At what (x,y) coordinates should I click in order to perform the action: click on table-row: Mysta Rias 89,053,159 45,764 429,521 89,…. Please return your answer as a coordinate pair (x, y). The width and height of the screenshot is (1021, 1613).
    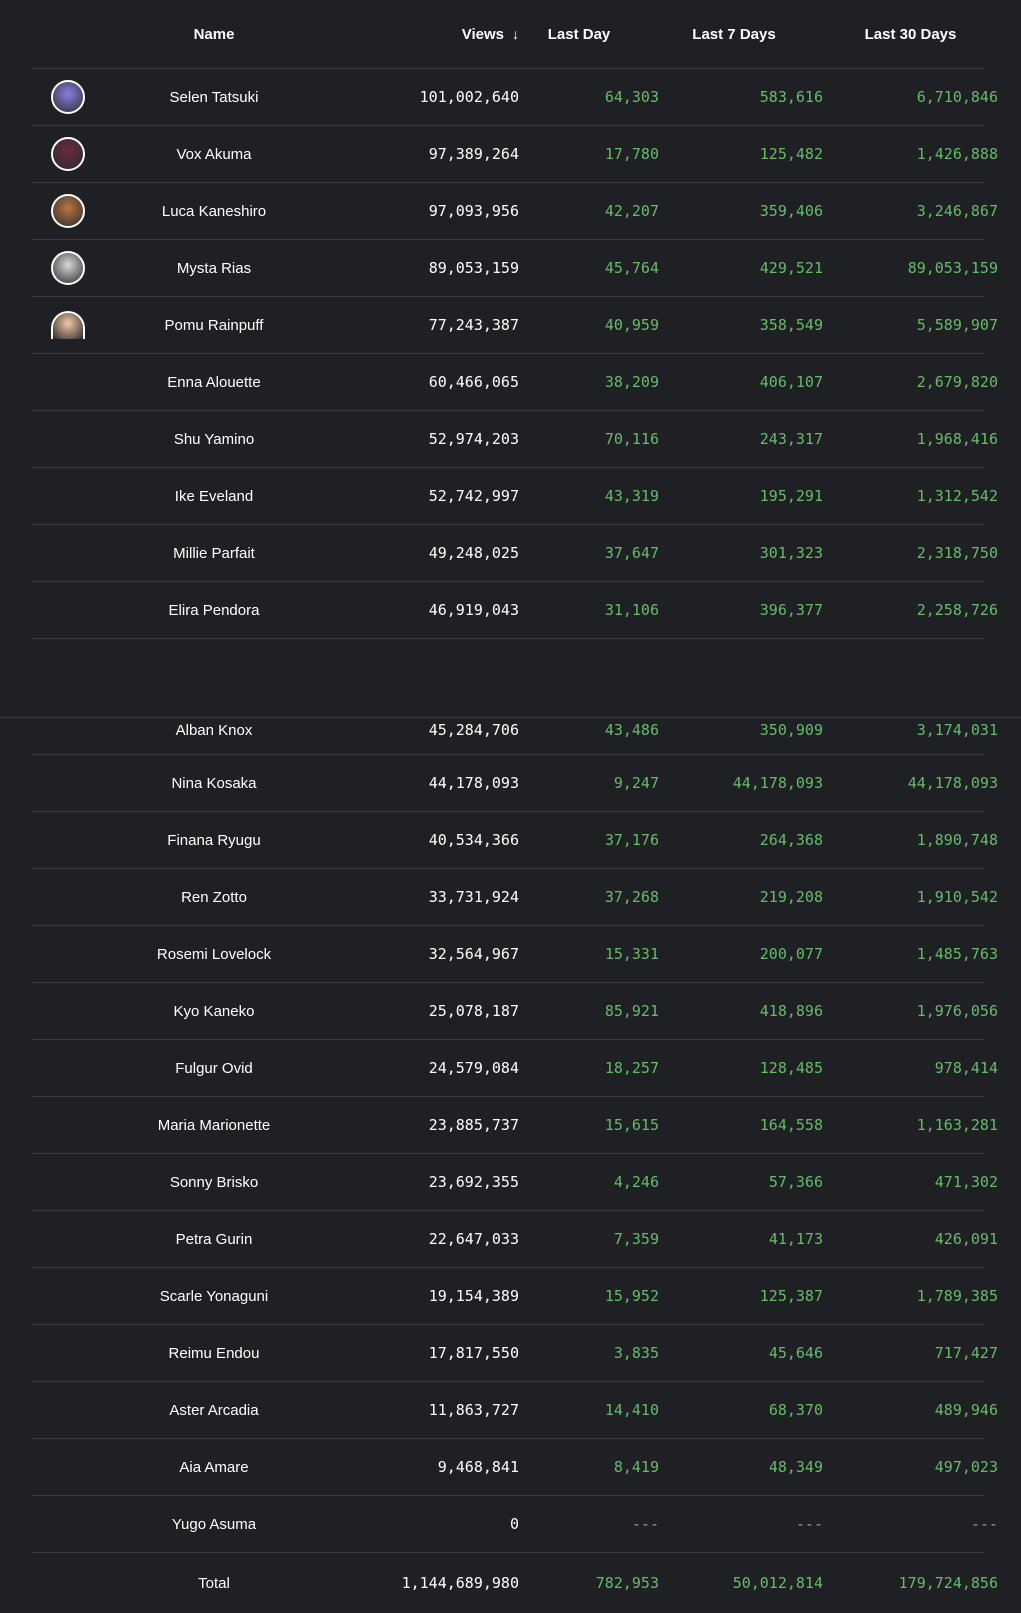
    Looking at the image, I should click on (515, 268).